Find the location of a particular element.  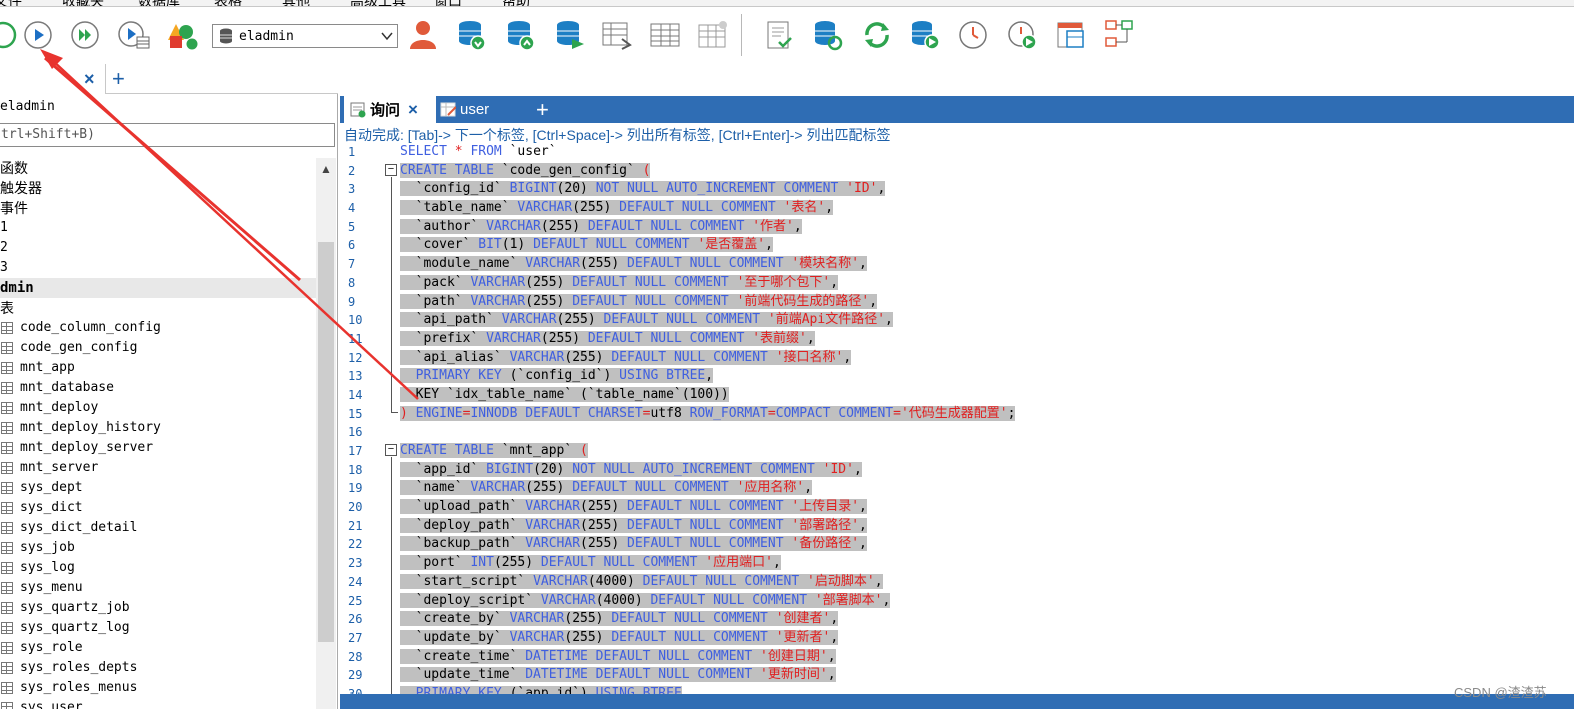

tree-item: 触发器 is located at coordinates (158, 188).